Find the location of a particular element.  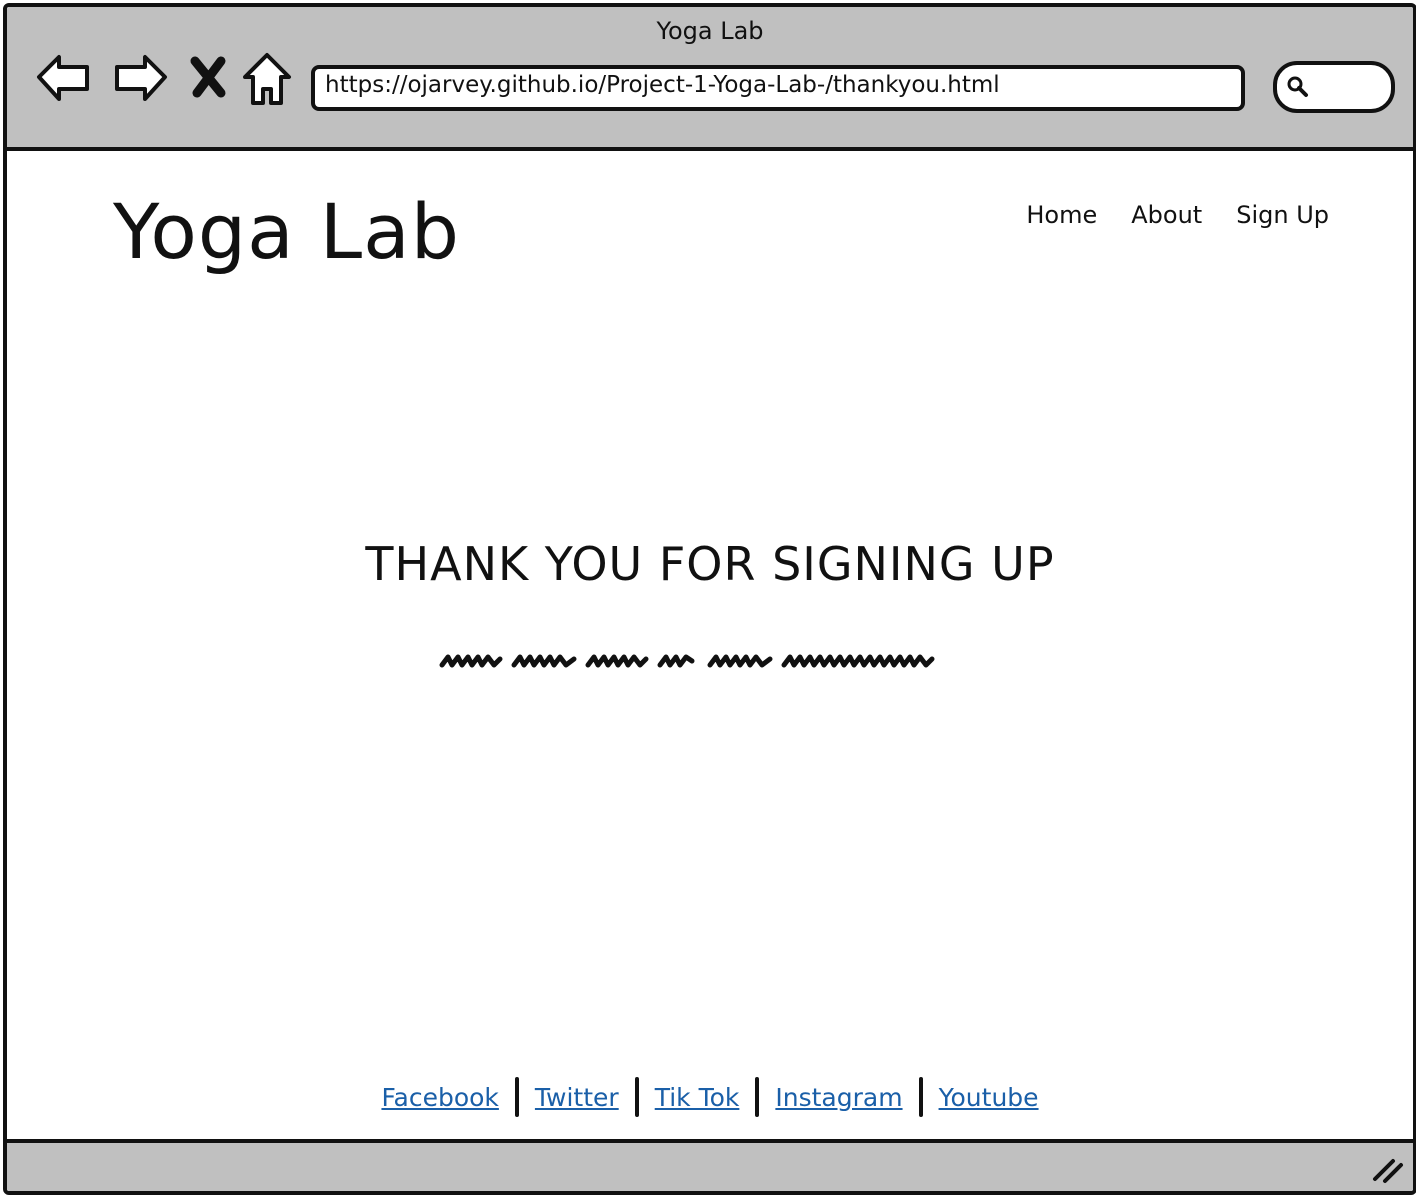

window-title: Yoga Lab is located at coordinates (710, 31).